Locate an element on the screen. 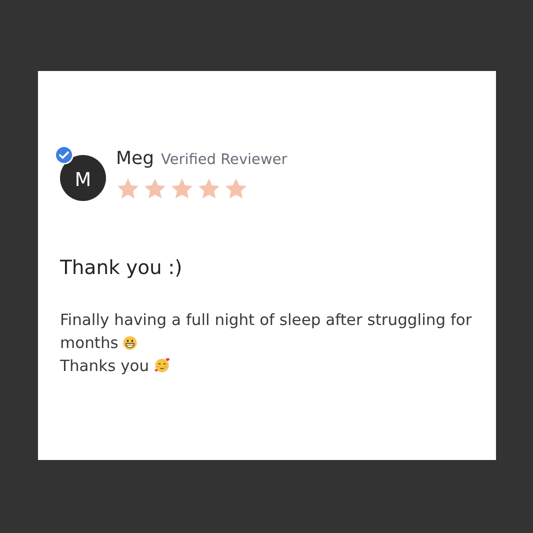 This screenshot has width=533, height=533. verified-check-icon is located at coordinates (64, 155).